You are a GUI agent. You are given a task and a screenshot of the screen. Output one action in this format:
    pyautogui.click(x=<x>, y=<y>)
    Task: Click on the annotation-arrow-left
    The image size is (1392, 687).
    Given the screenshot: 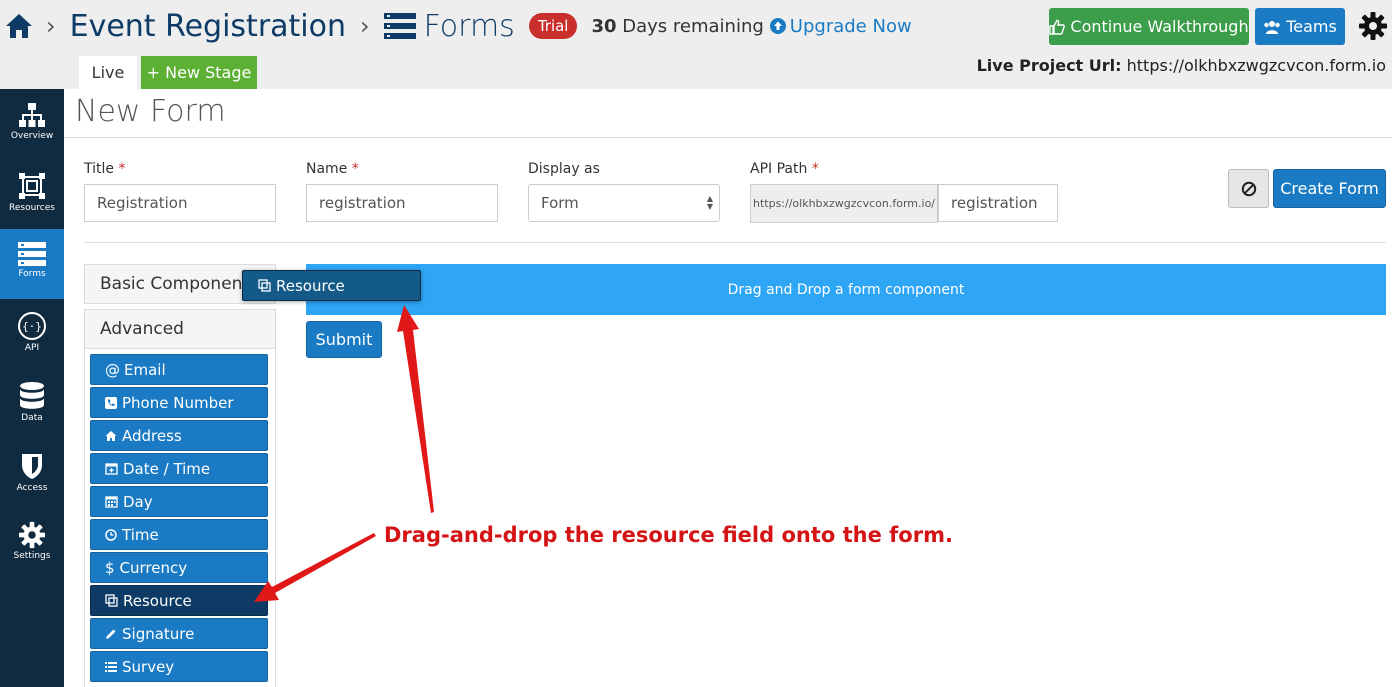 What is the action you would take?
    pyautogui.click(x=315, y=567)
    